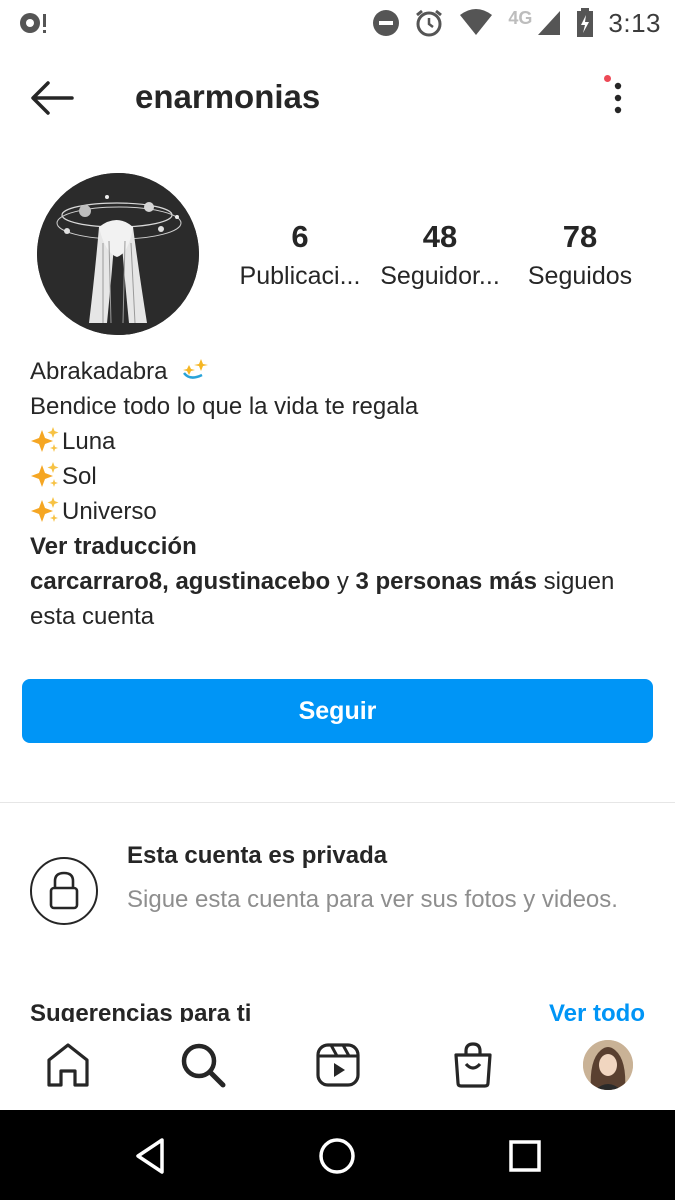  What do you see at coordinates (99, 371) in the screenshot?
I see `profile-display-name: Abrakadabra` at bounding box center [99, 371].